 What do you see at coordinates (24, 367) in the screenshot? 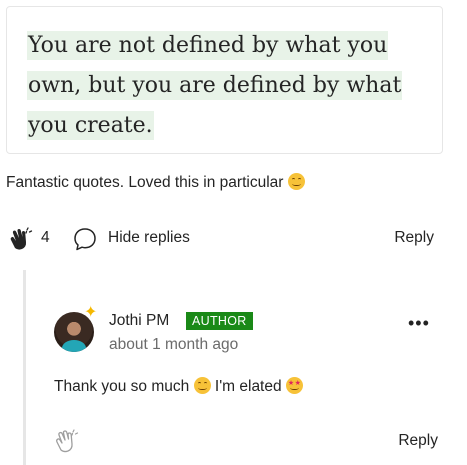
I see `reply-thread-line` at bounding box center [24, 367].